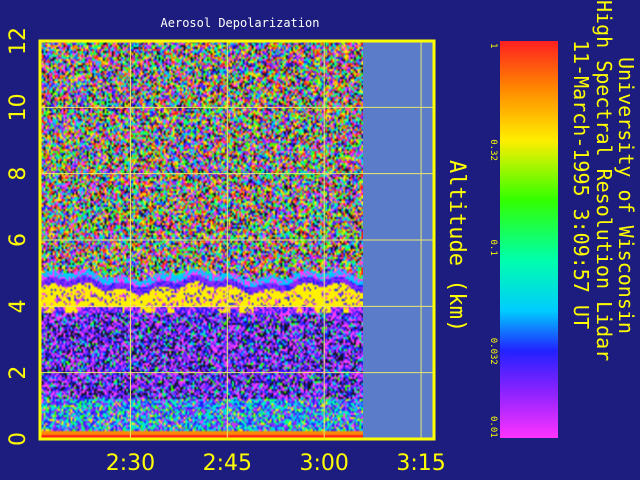 The height and width of the screenshot is (480, 640). What do you see at coordinates (18, 439) in the screenshot?
I see `y-tick-label: 0` at bounding box center [18, 439].